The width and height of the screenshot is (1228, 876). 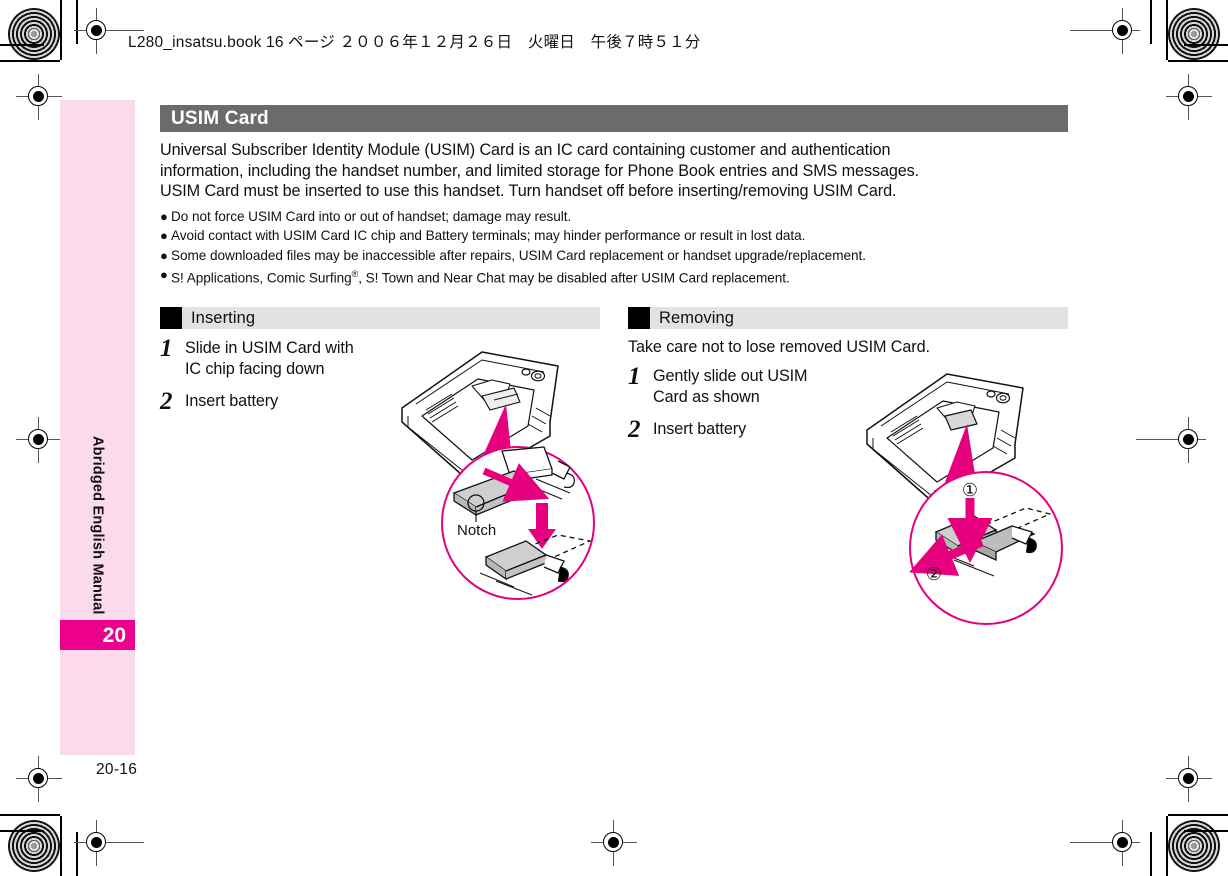 I want to click on registration-cross-bottom-center, so click(x=614, y=843).